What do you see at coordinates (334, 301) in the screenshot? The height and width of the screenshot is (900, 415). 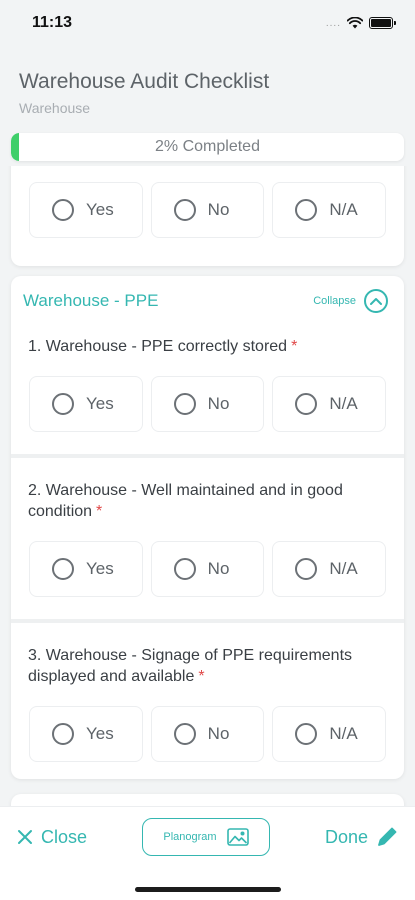 I see `collapse-label: Collapse` at bounding box center [334, 301].